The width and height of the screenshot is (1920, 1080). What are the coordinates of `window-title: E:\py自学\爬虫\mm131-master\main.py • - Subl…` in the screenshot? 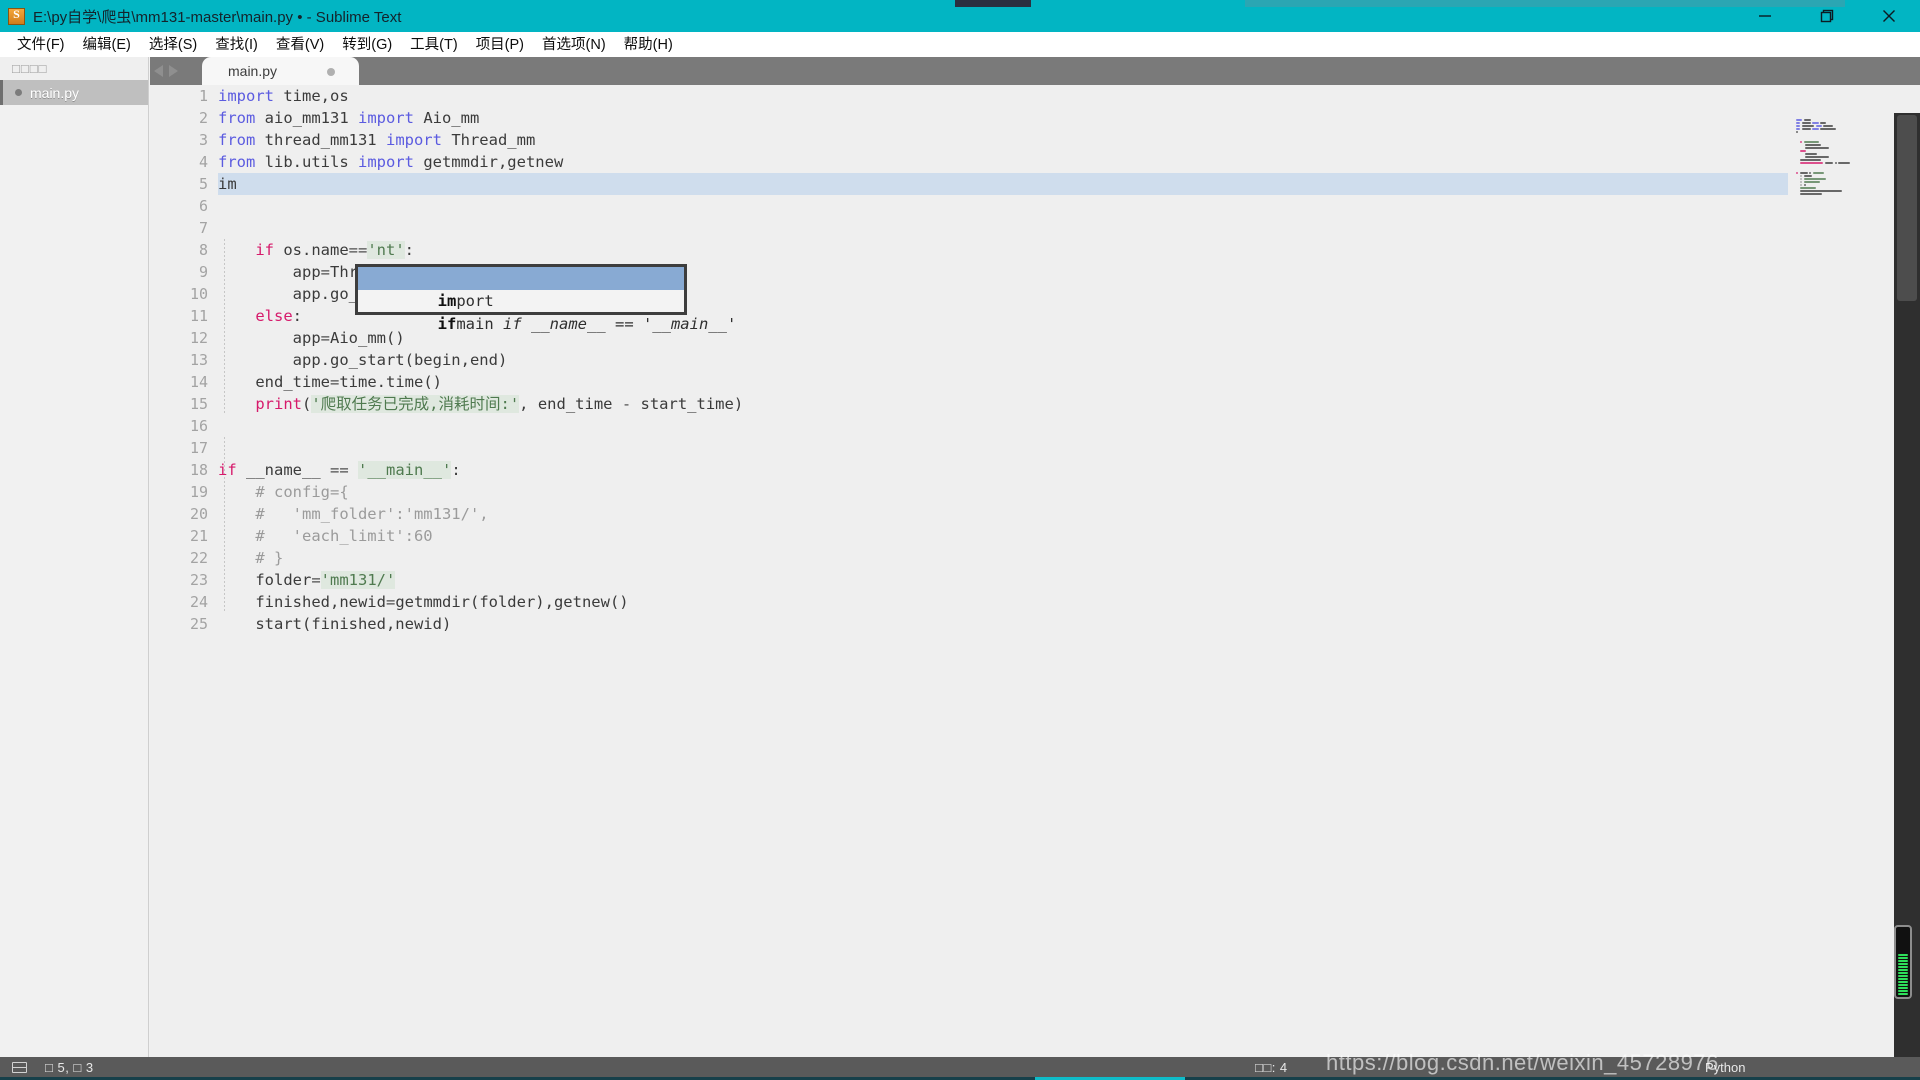 It's located at (217, 17).